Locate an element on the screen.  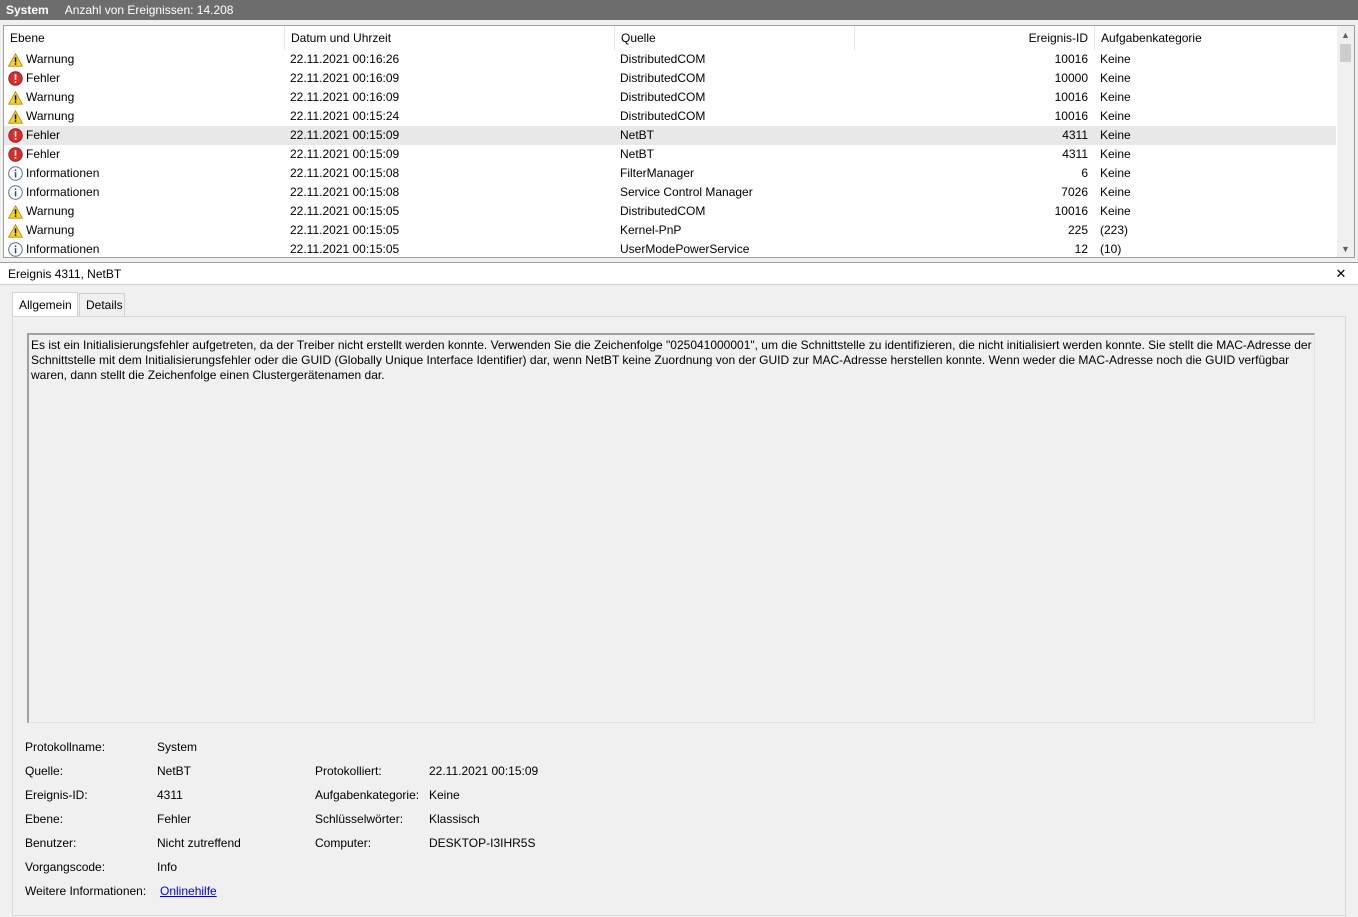
event-category: (10) is located at coordinates (1111, 249).